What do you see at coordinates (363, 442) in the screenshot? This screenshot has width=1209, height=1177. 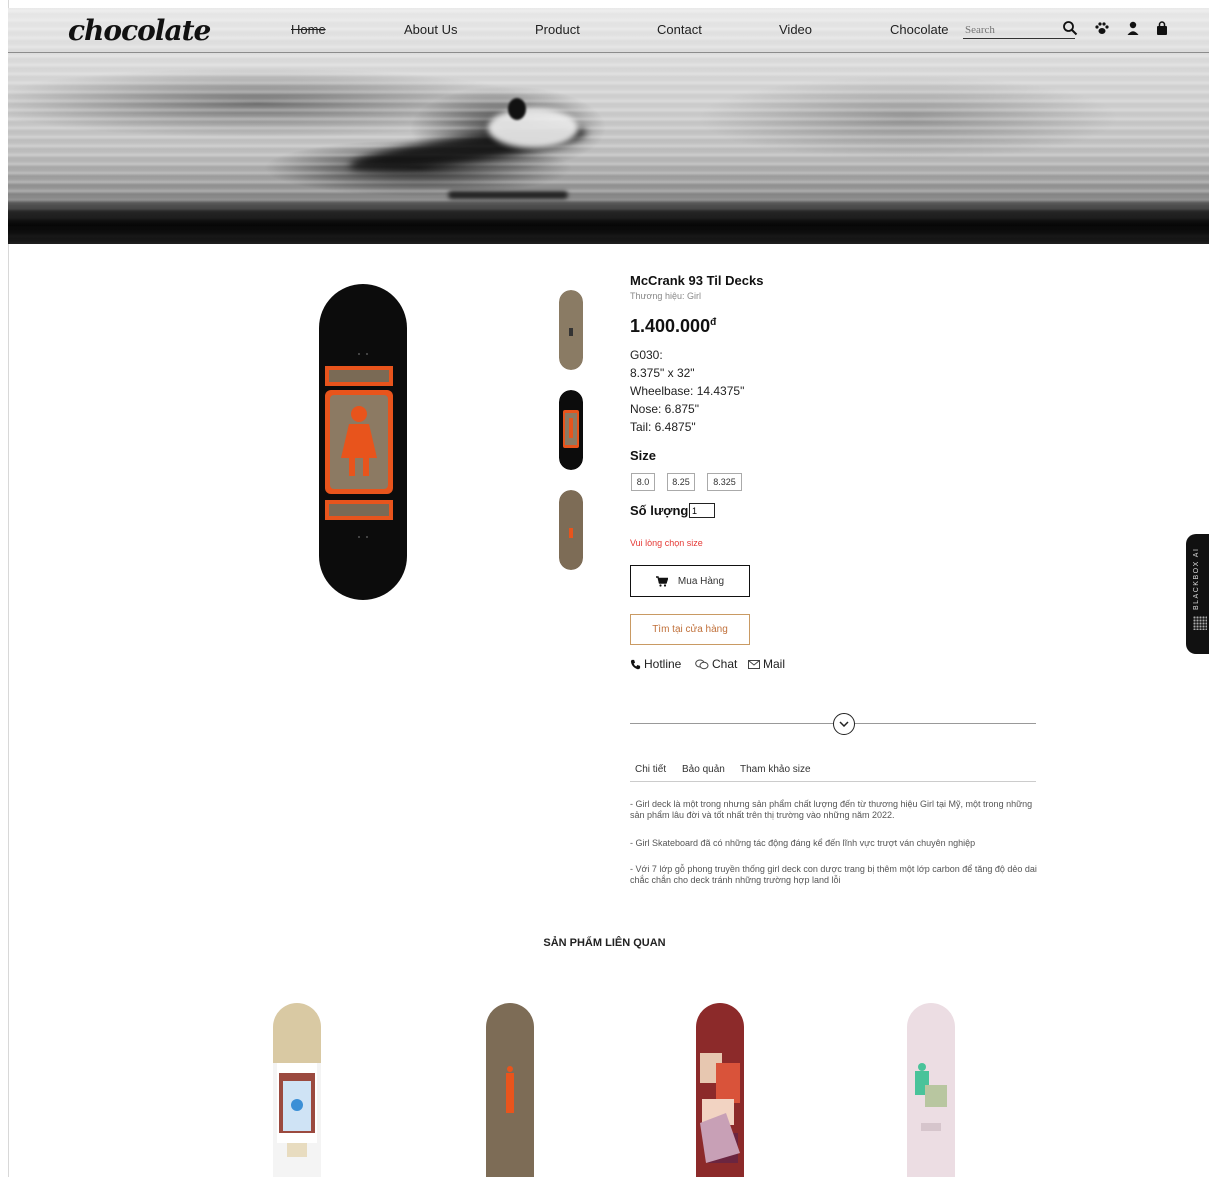 I see `product-main-image` at bounding box center [363, 442].